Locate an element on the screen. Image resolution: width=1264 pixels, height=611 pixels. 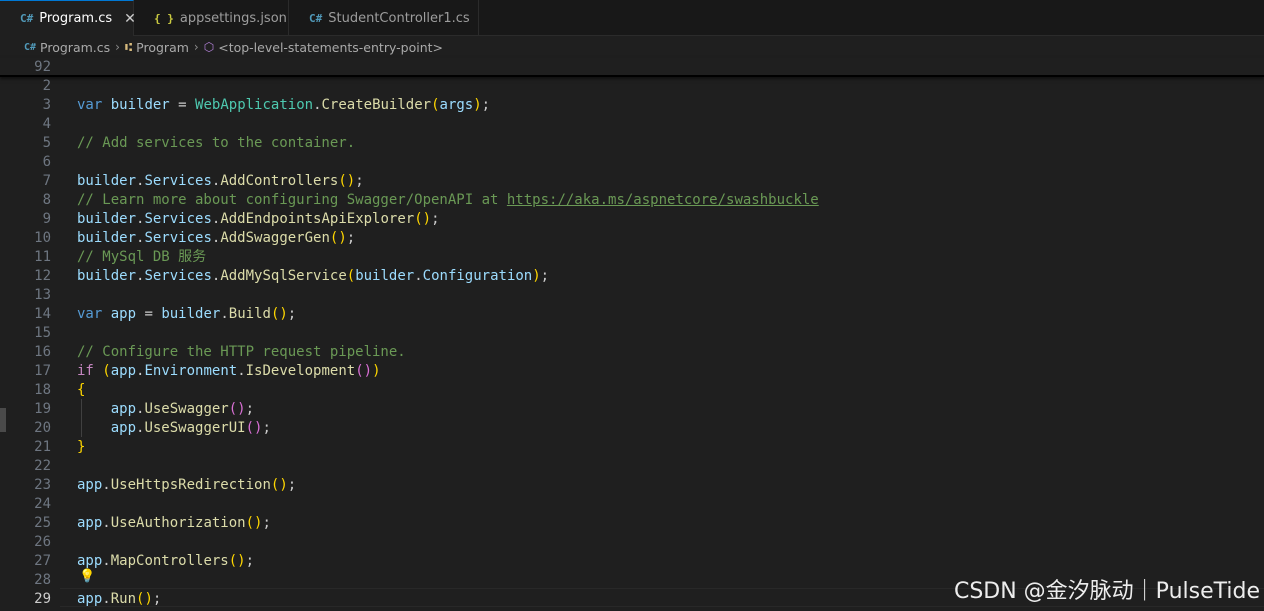
line-number: 5 is located at coordinates (46, 143).